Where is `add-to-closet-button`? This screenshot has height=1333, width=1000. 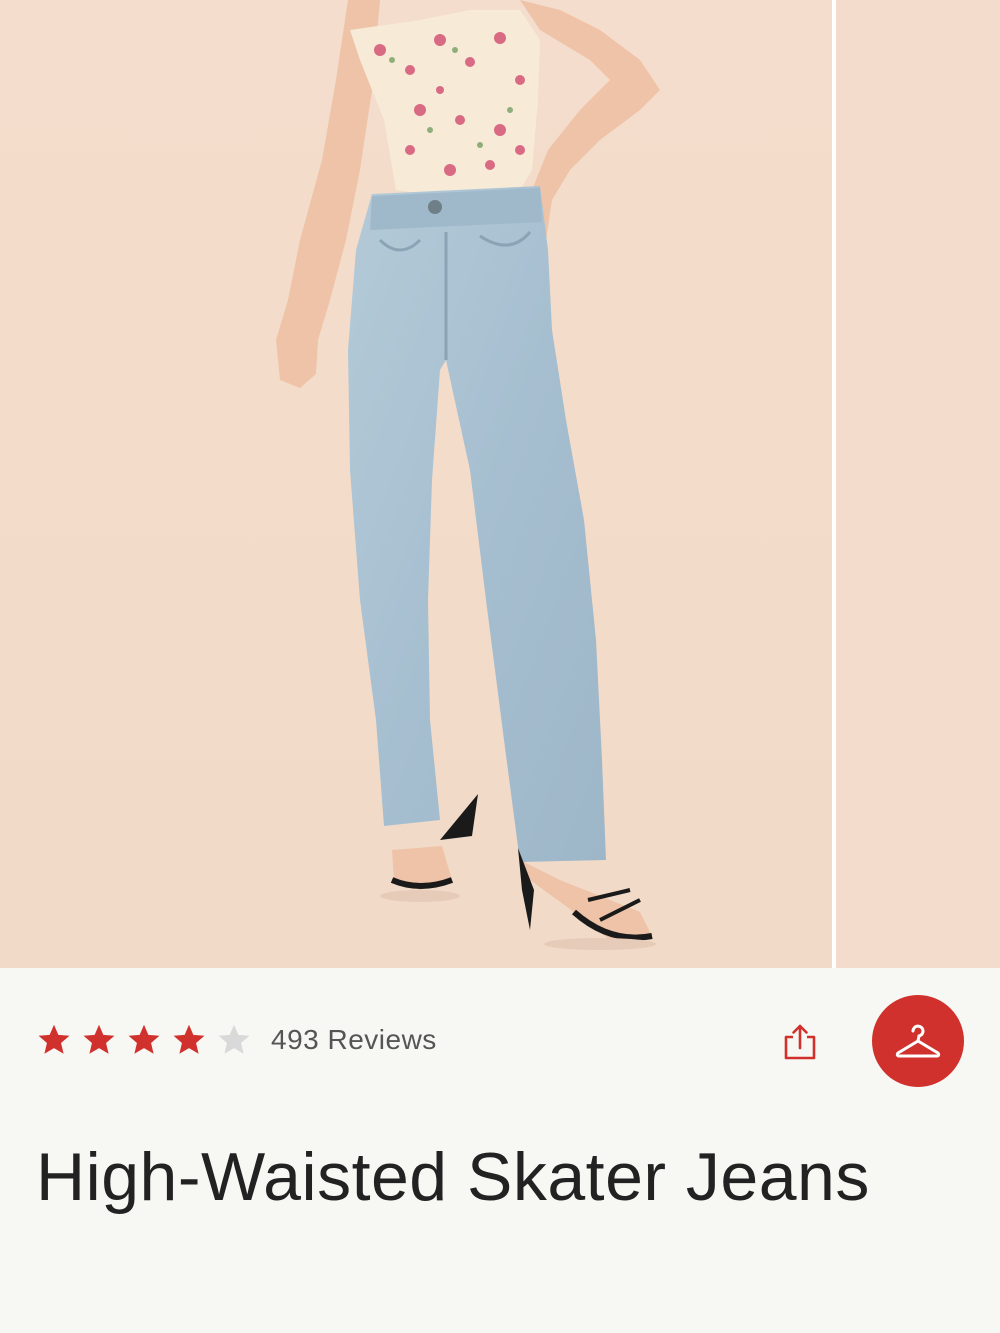 add-to-closet-button is located at coordinates (918, 1041).